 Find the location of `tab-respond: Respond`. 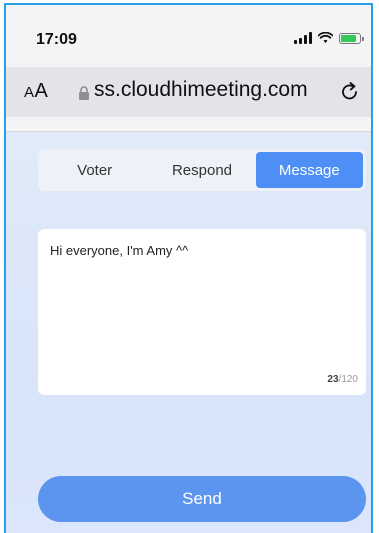

tab-respond: Respond is located at coordinates (201, 170).